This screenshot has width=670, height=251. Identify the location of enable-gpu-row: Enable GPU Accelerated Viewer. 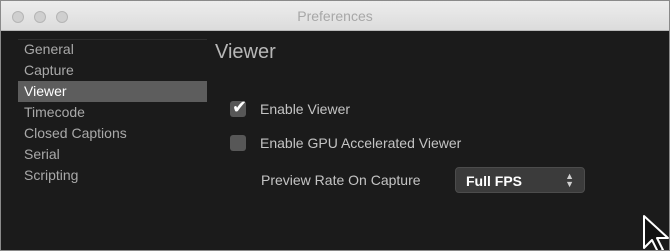
(345, 143).